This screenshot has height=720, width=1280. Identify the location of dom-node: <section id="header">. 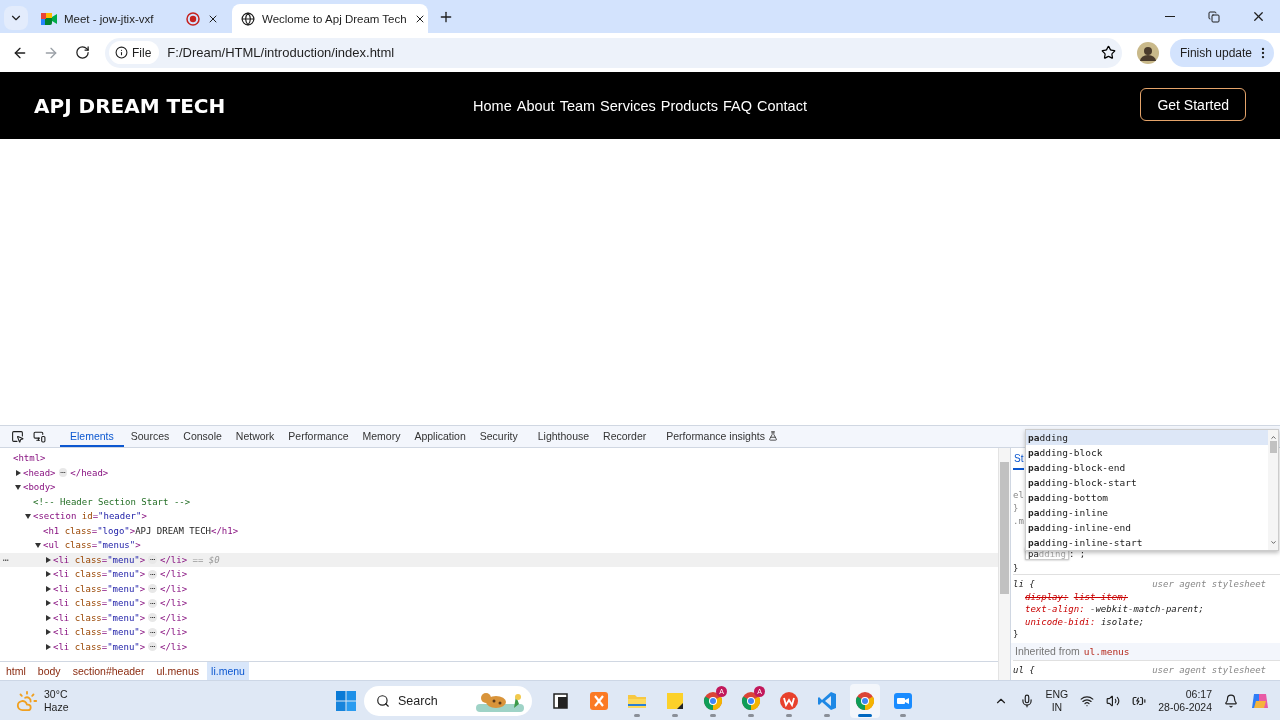
(499, 516).